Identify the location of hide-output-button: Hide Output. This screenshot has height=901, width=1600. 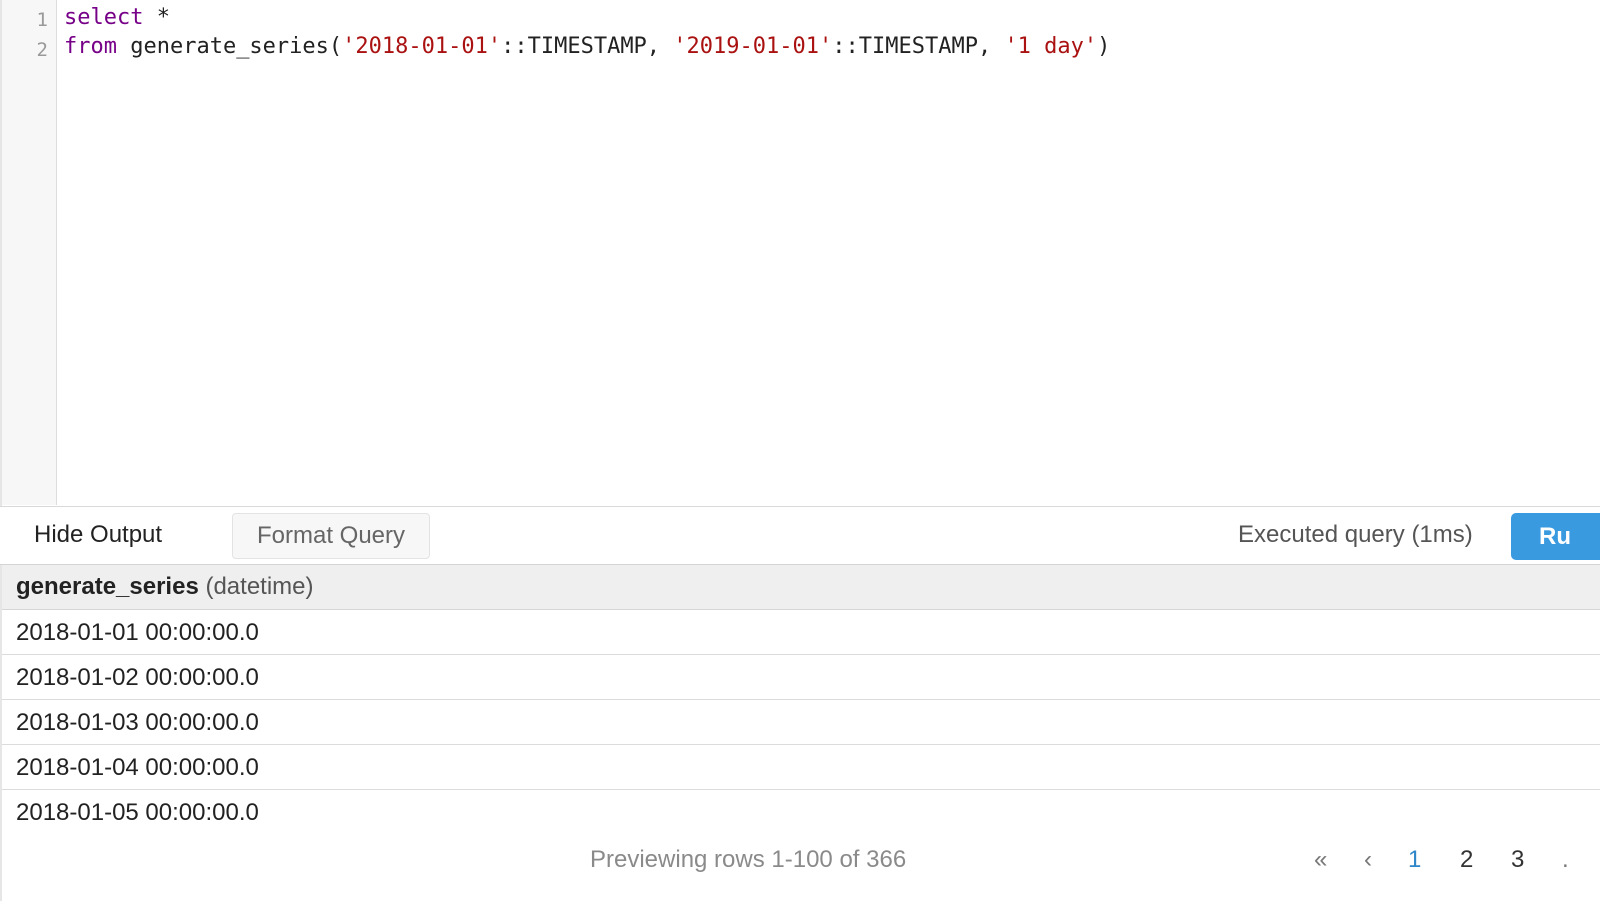
(98, 535).